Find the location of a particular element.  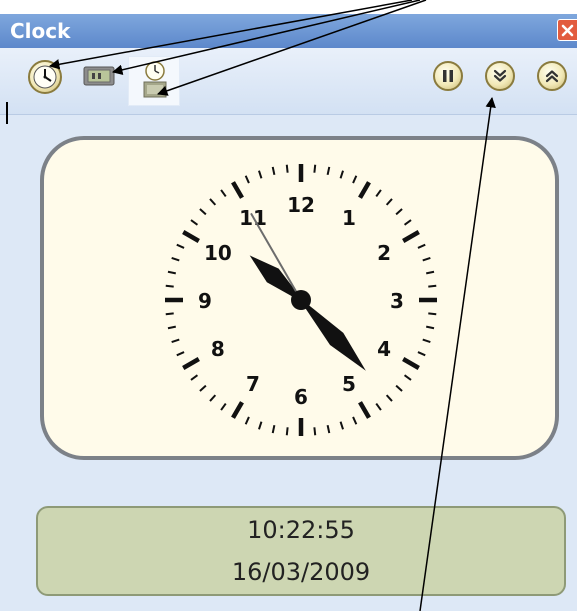

chevron-down-icon is located at coordinates (500, 75).